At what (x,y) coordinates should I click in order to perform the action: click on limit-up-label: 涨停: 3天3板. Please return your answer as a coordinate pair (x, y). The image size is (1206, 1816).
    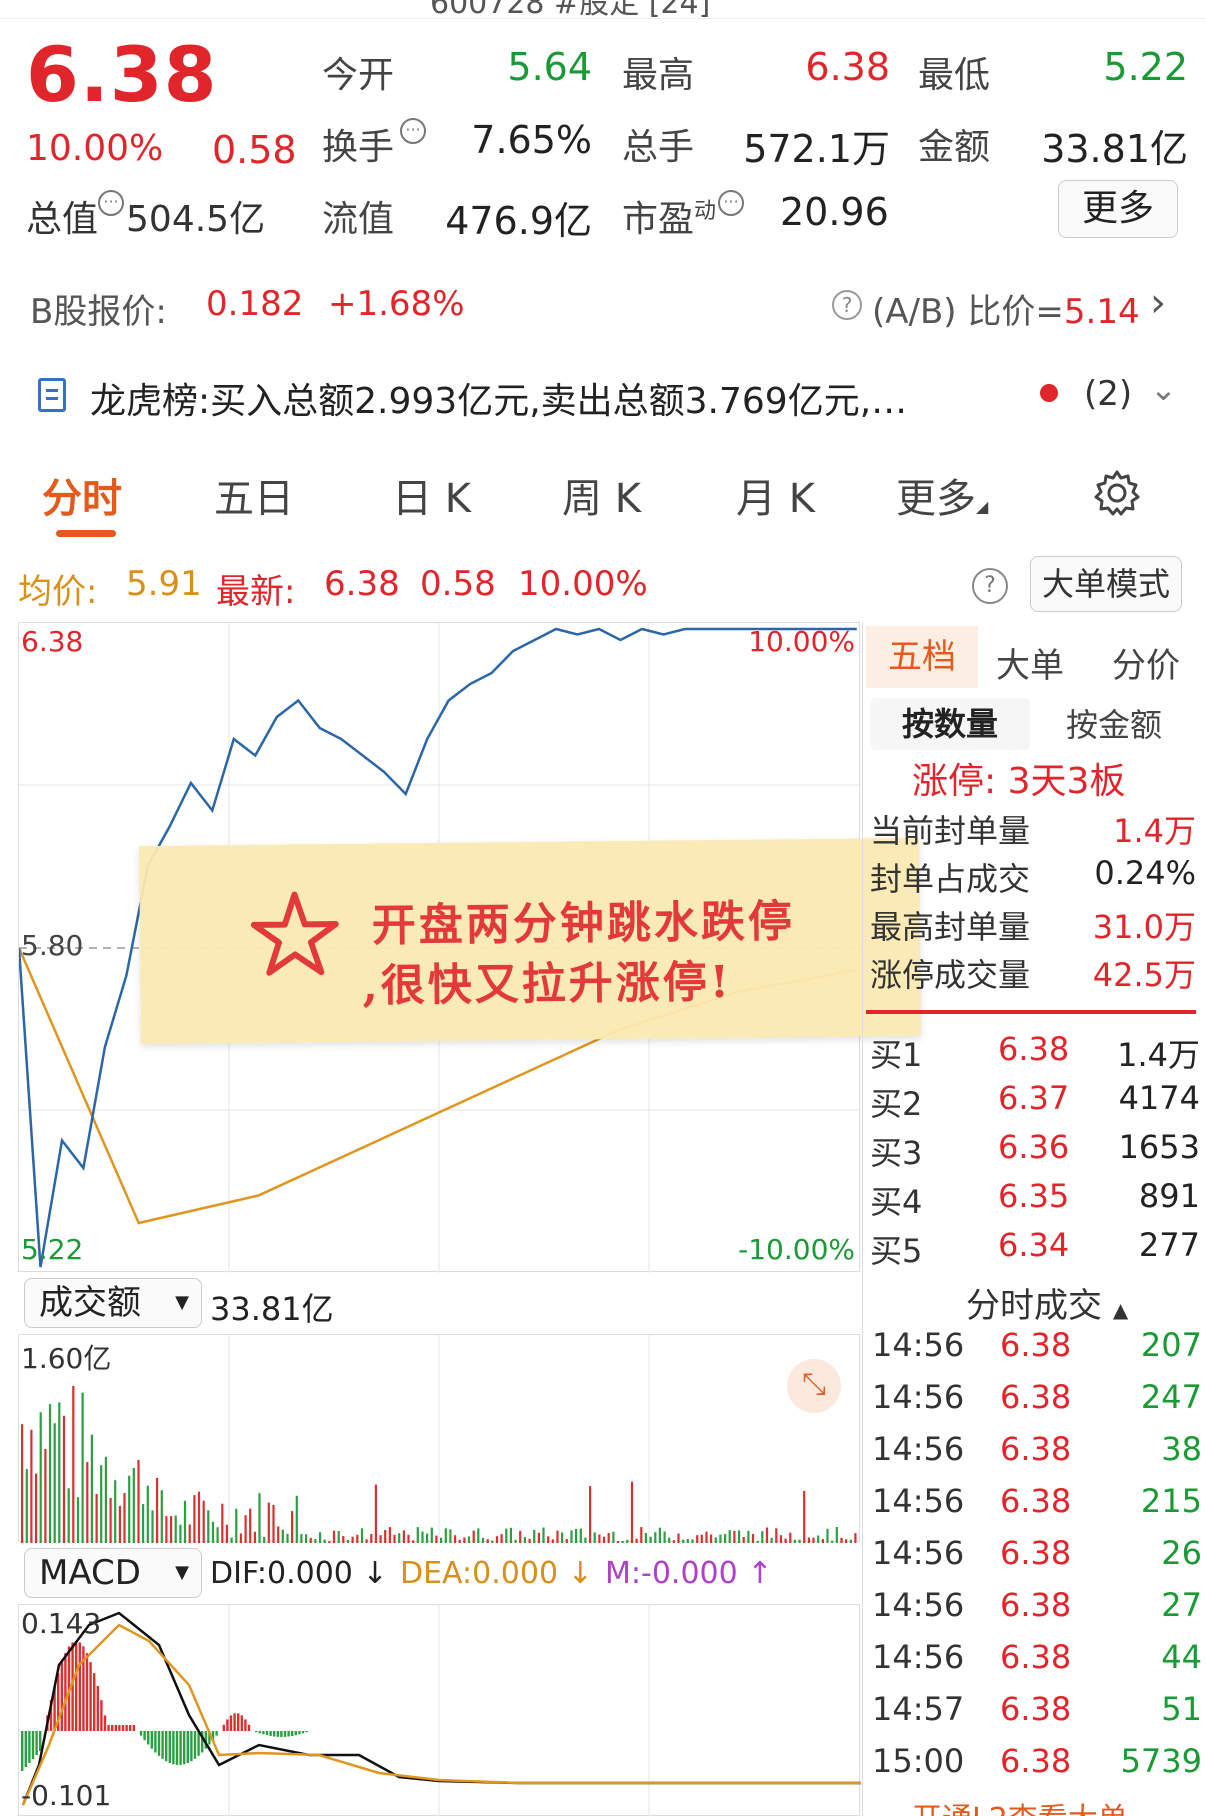
    Looking at the image, I should click on (1019, 781).